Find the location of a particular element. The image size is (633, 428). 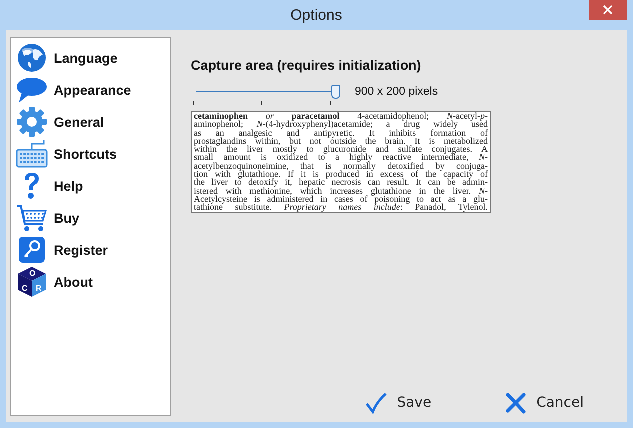

sidebar-item: Register is located at coordinates (93, 250).